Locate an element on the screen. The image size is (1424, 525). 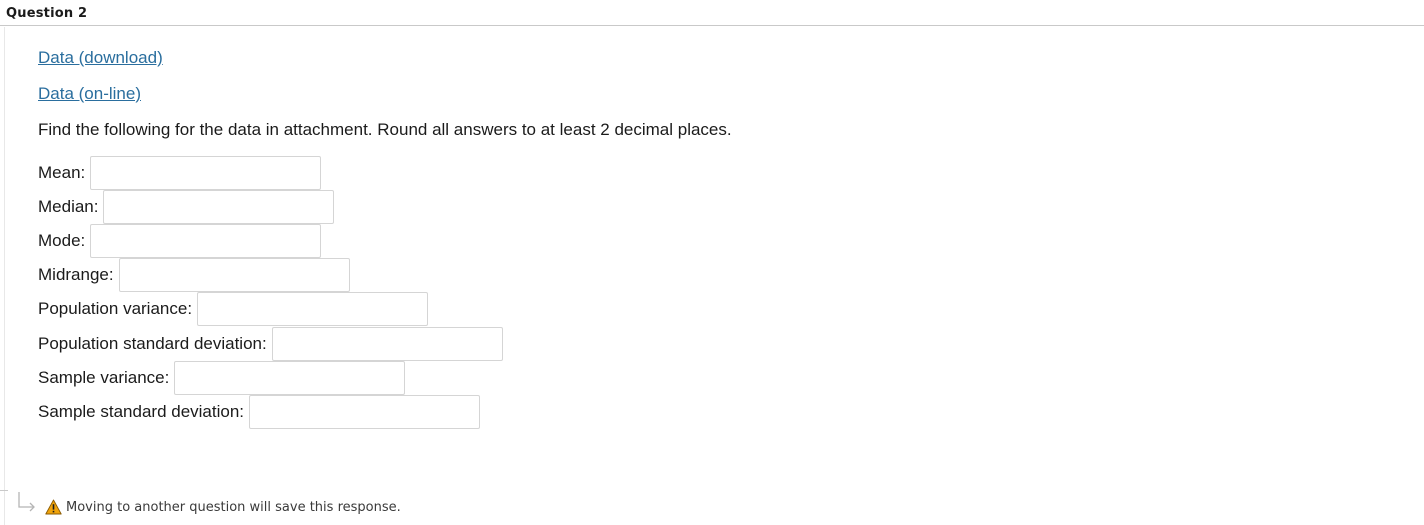
return-arrow-icon is located at coordinates (27, 502).